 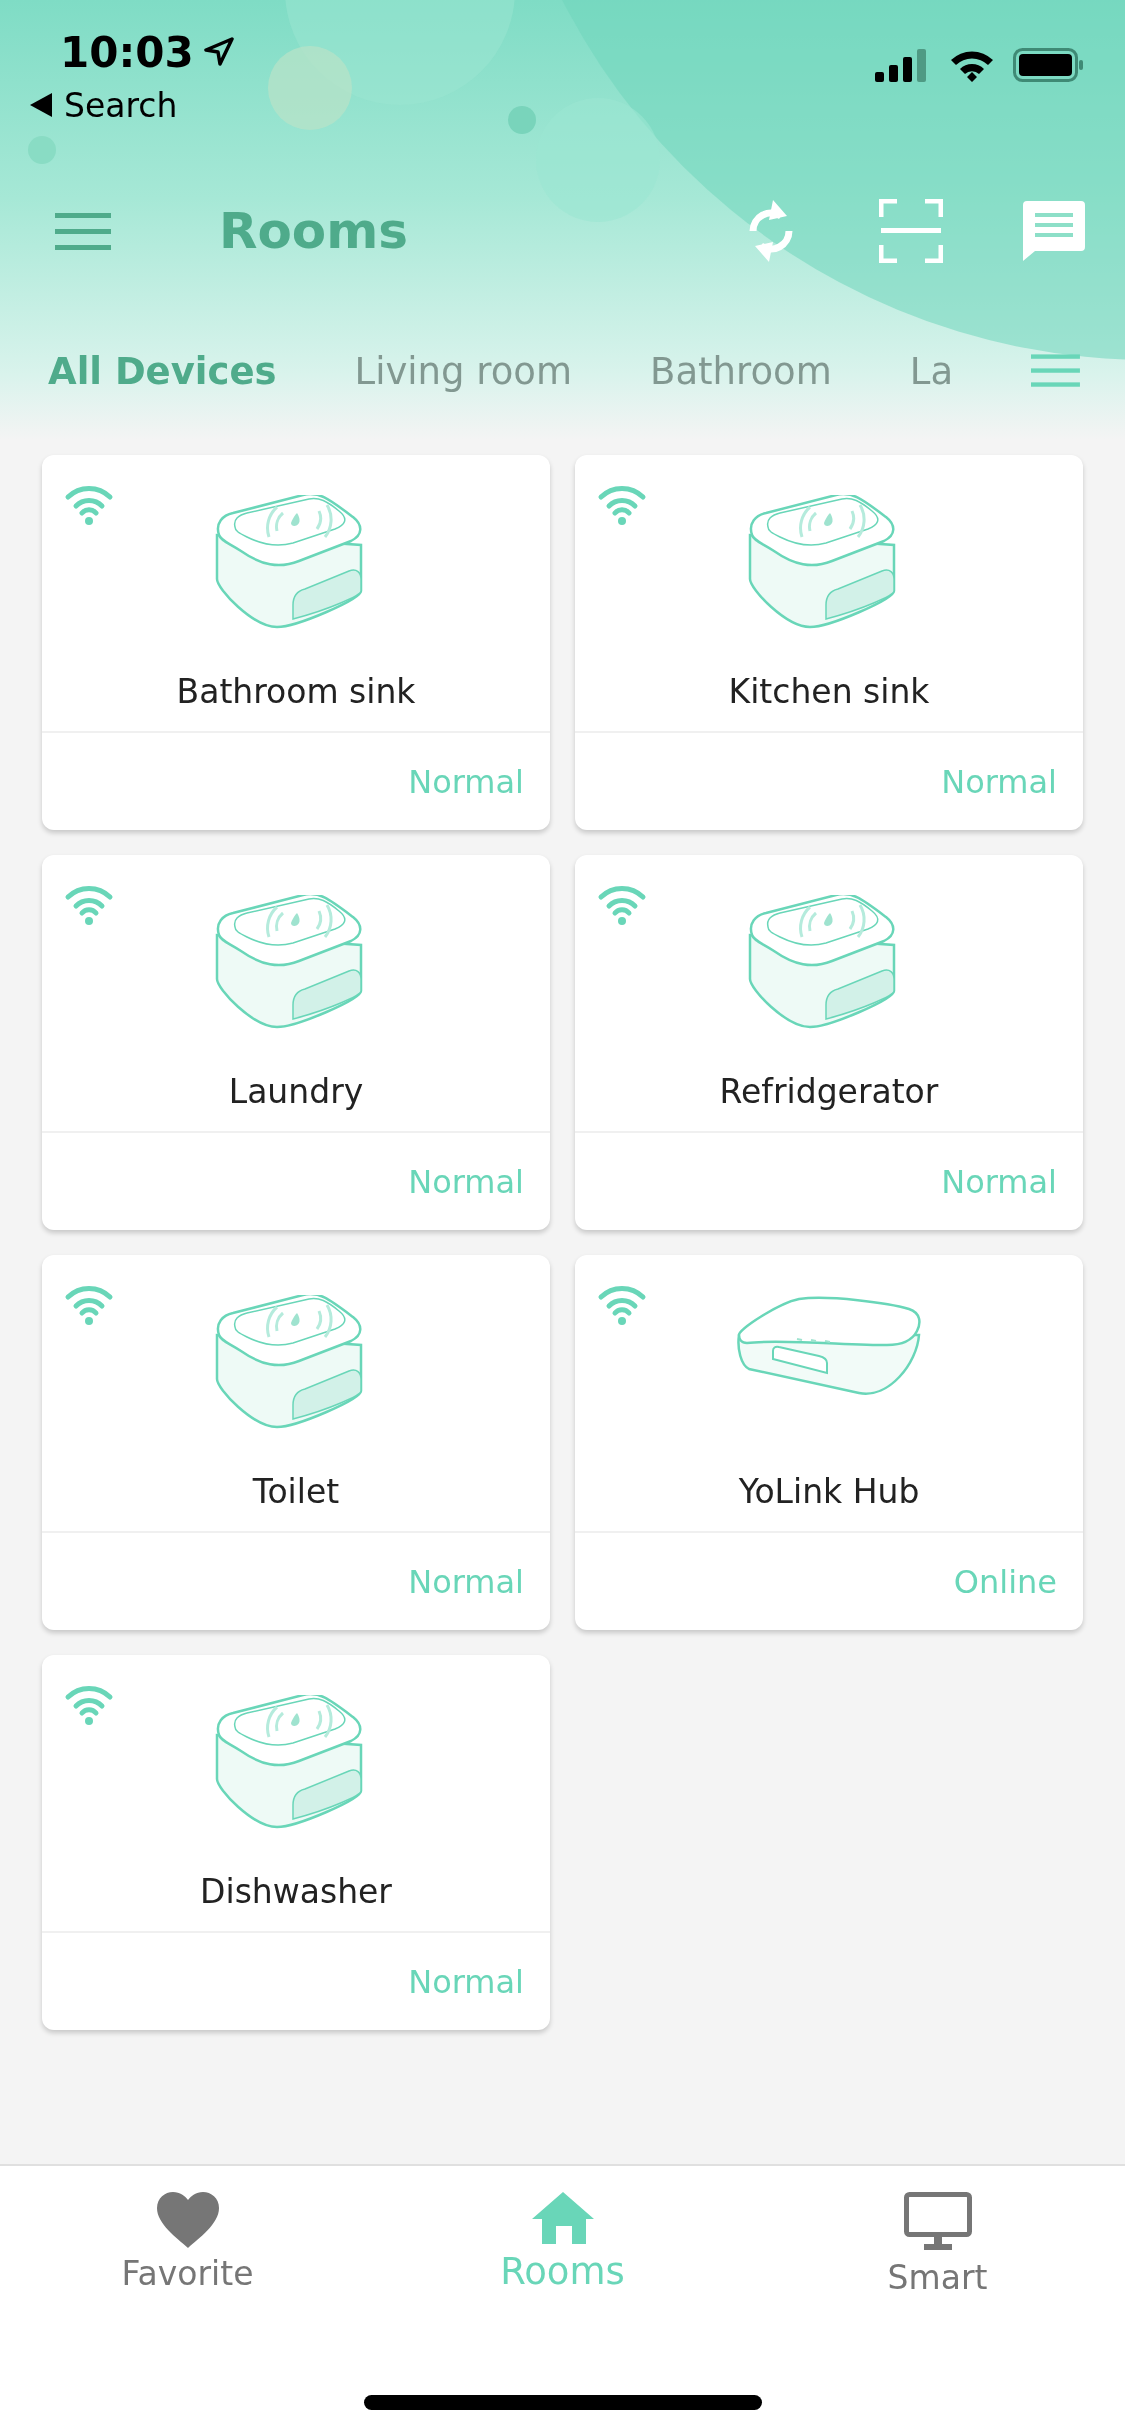 What do you see at coordinates (218, 52) in the screenshot?
I see `location-arrow-icon` at bounding box center [218, 52].